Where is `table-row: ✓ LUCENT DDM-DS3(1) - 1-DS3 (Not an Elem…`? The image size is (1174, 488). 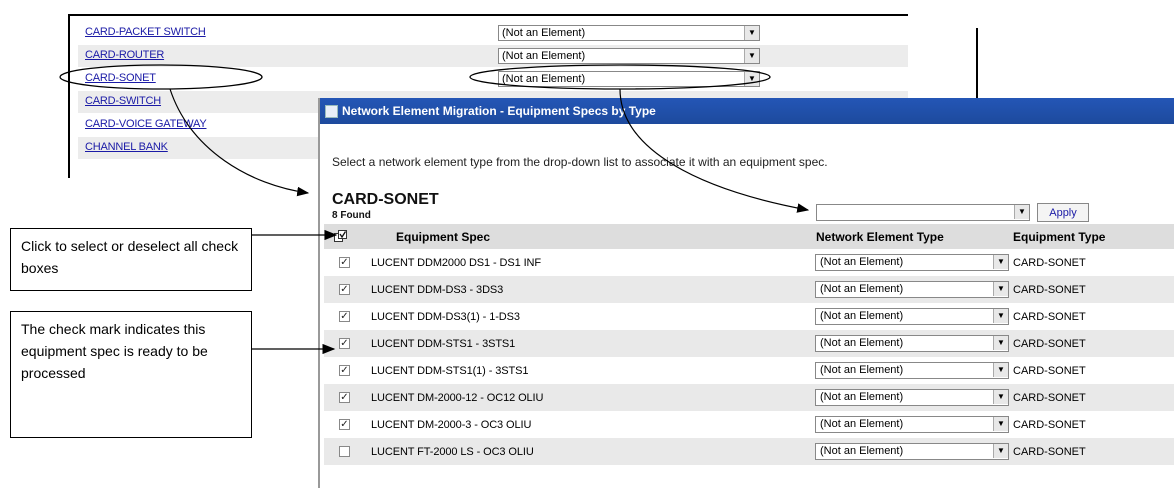
table-row: ✓ LUCENT DDM-DS3(1) - 1-DS3 (Not an Elem… is located at coordinates (749, 316).